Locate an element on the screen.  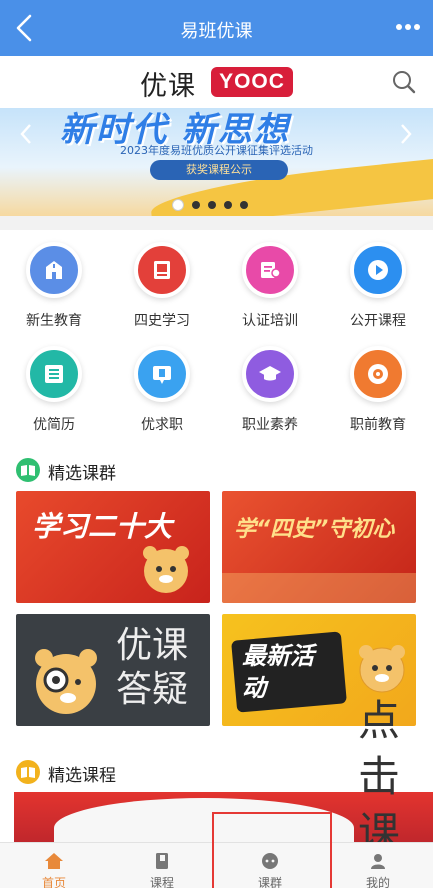
featured-groups-title: 精选课群 is located at coordinates (82, 474).